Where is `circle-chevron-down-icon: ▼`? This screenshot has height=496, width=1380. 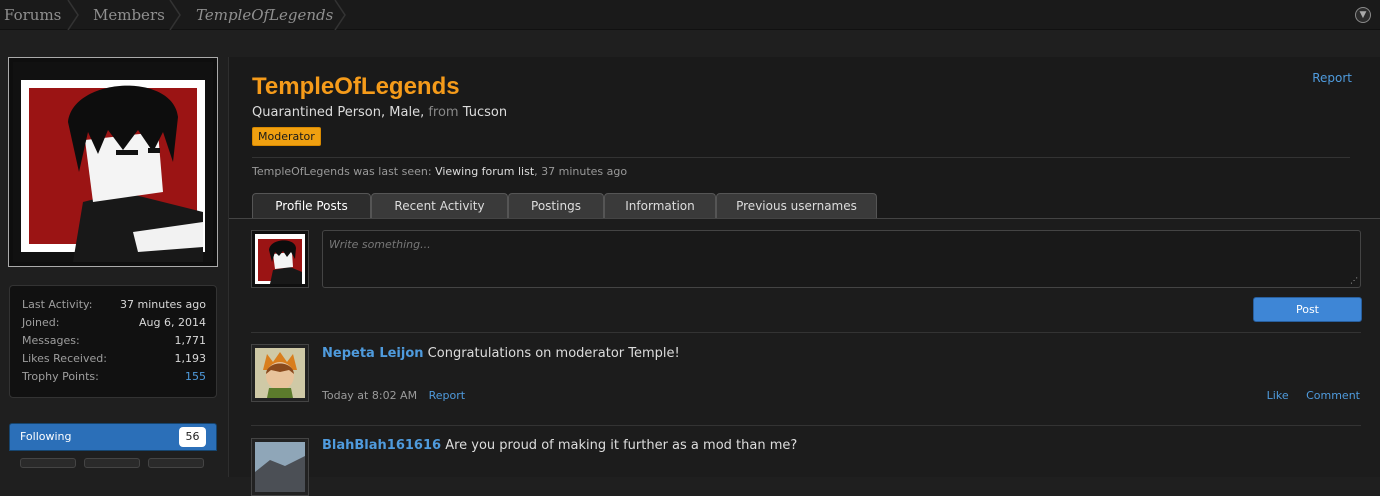
circle-chevron-down-icon: ▼ is located at coordinates (1363, 15).